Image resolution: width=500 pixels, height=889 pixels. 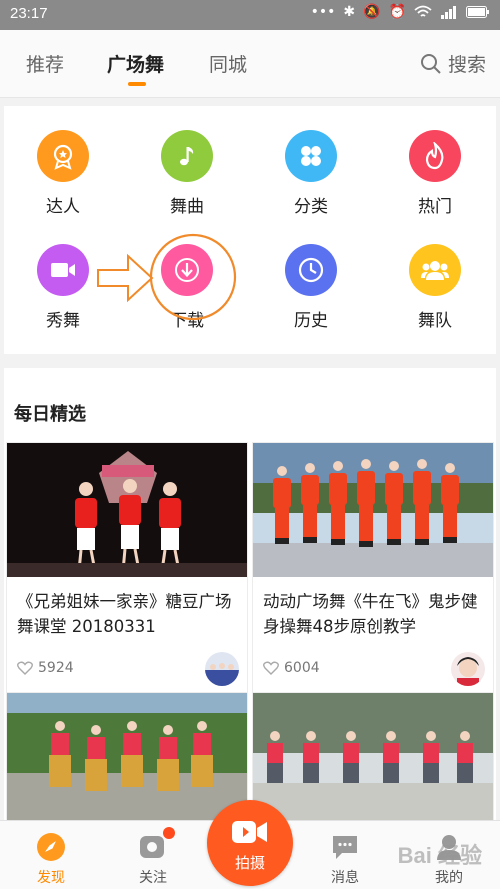 What do you see at coordinates (228, 63) in the screenshot?
I see `tab-same-city: 同城` at bounding box center [228, 63].